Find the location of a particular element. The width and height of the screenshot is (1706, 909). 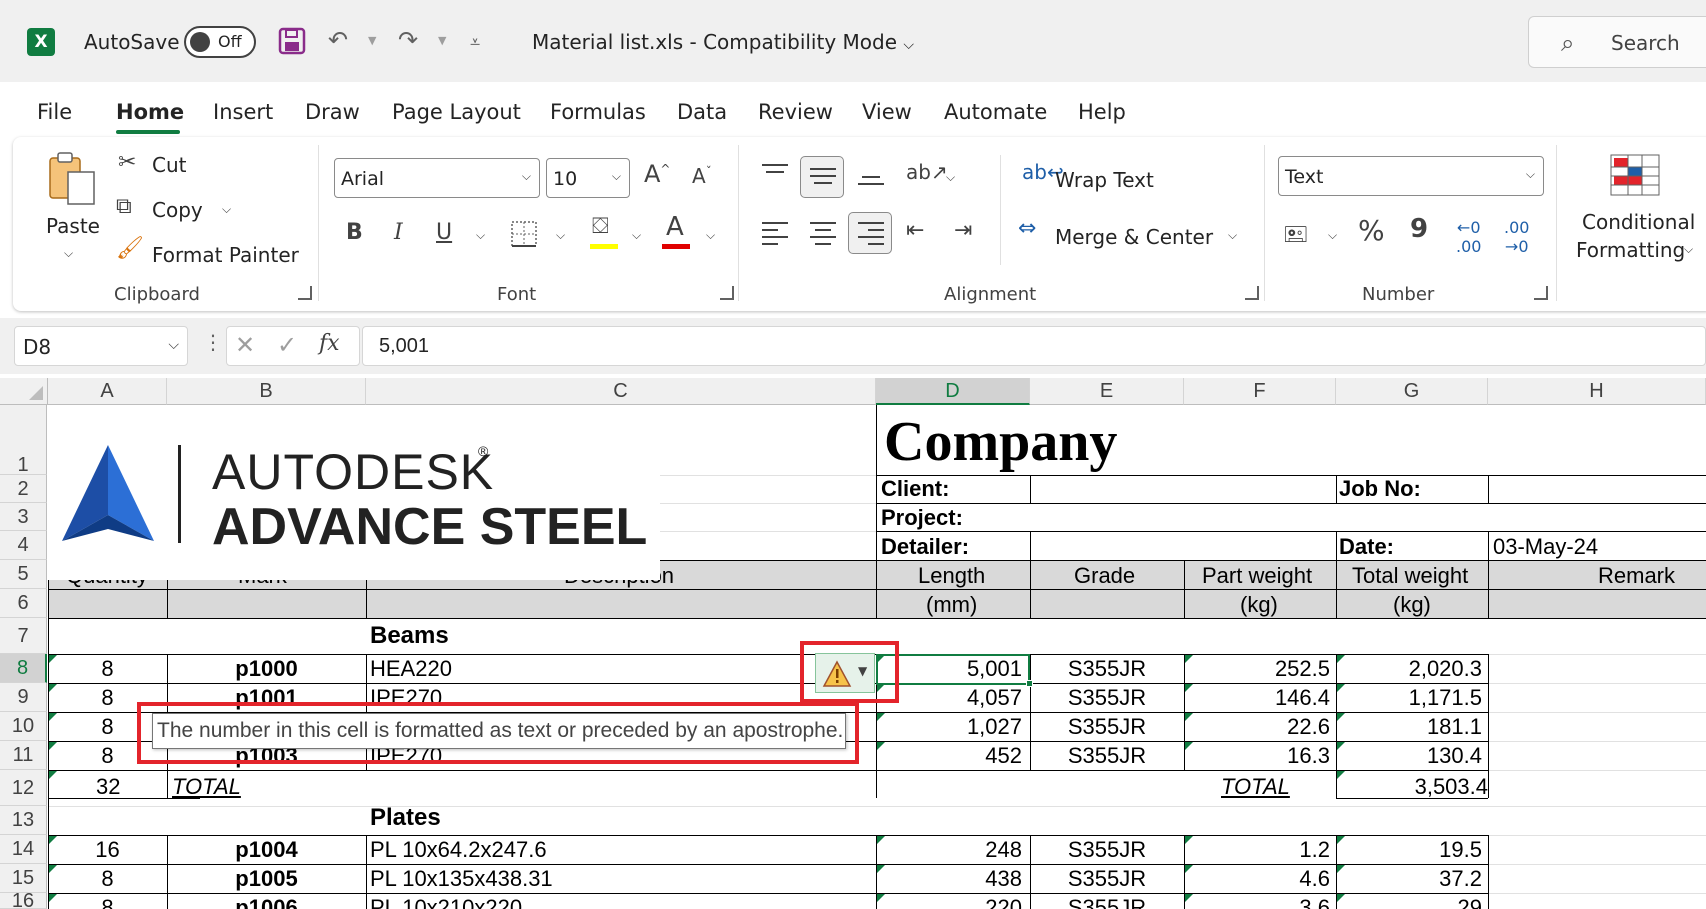

undo-dropdown-icon: ▼ is located at coordinates (372, 40).